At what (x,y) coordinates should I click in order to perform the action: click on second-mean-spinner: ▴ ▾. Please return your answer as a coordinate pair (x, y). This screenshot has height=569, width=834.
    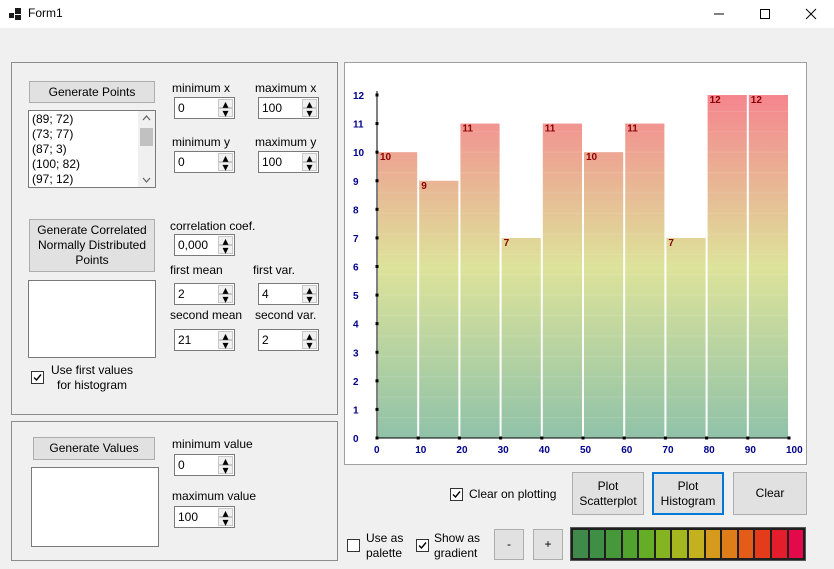
    Looking at the image, I should click on (225, 340).